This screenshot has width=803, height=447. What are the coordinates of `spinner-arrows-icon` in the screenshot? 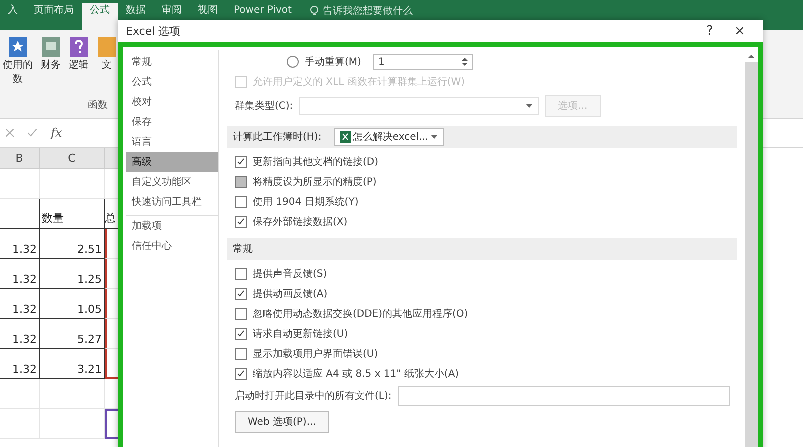 It's located at (465, 62).